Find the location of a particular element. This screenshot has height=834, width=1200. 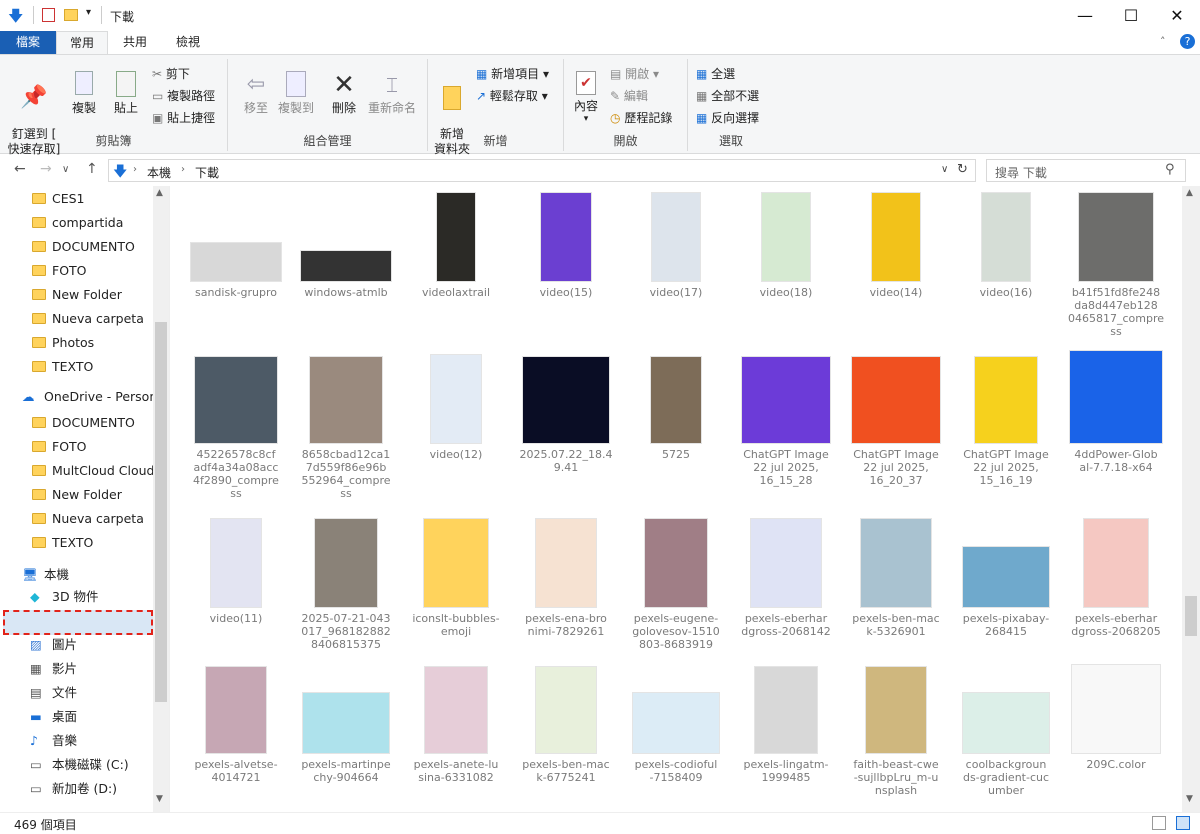

file-item: video(14) is located at coordinates (896, 266).